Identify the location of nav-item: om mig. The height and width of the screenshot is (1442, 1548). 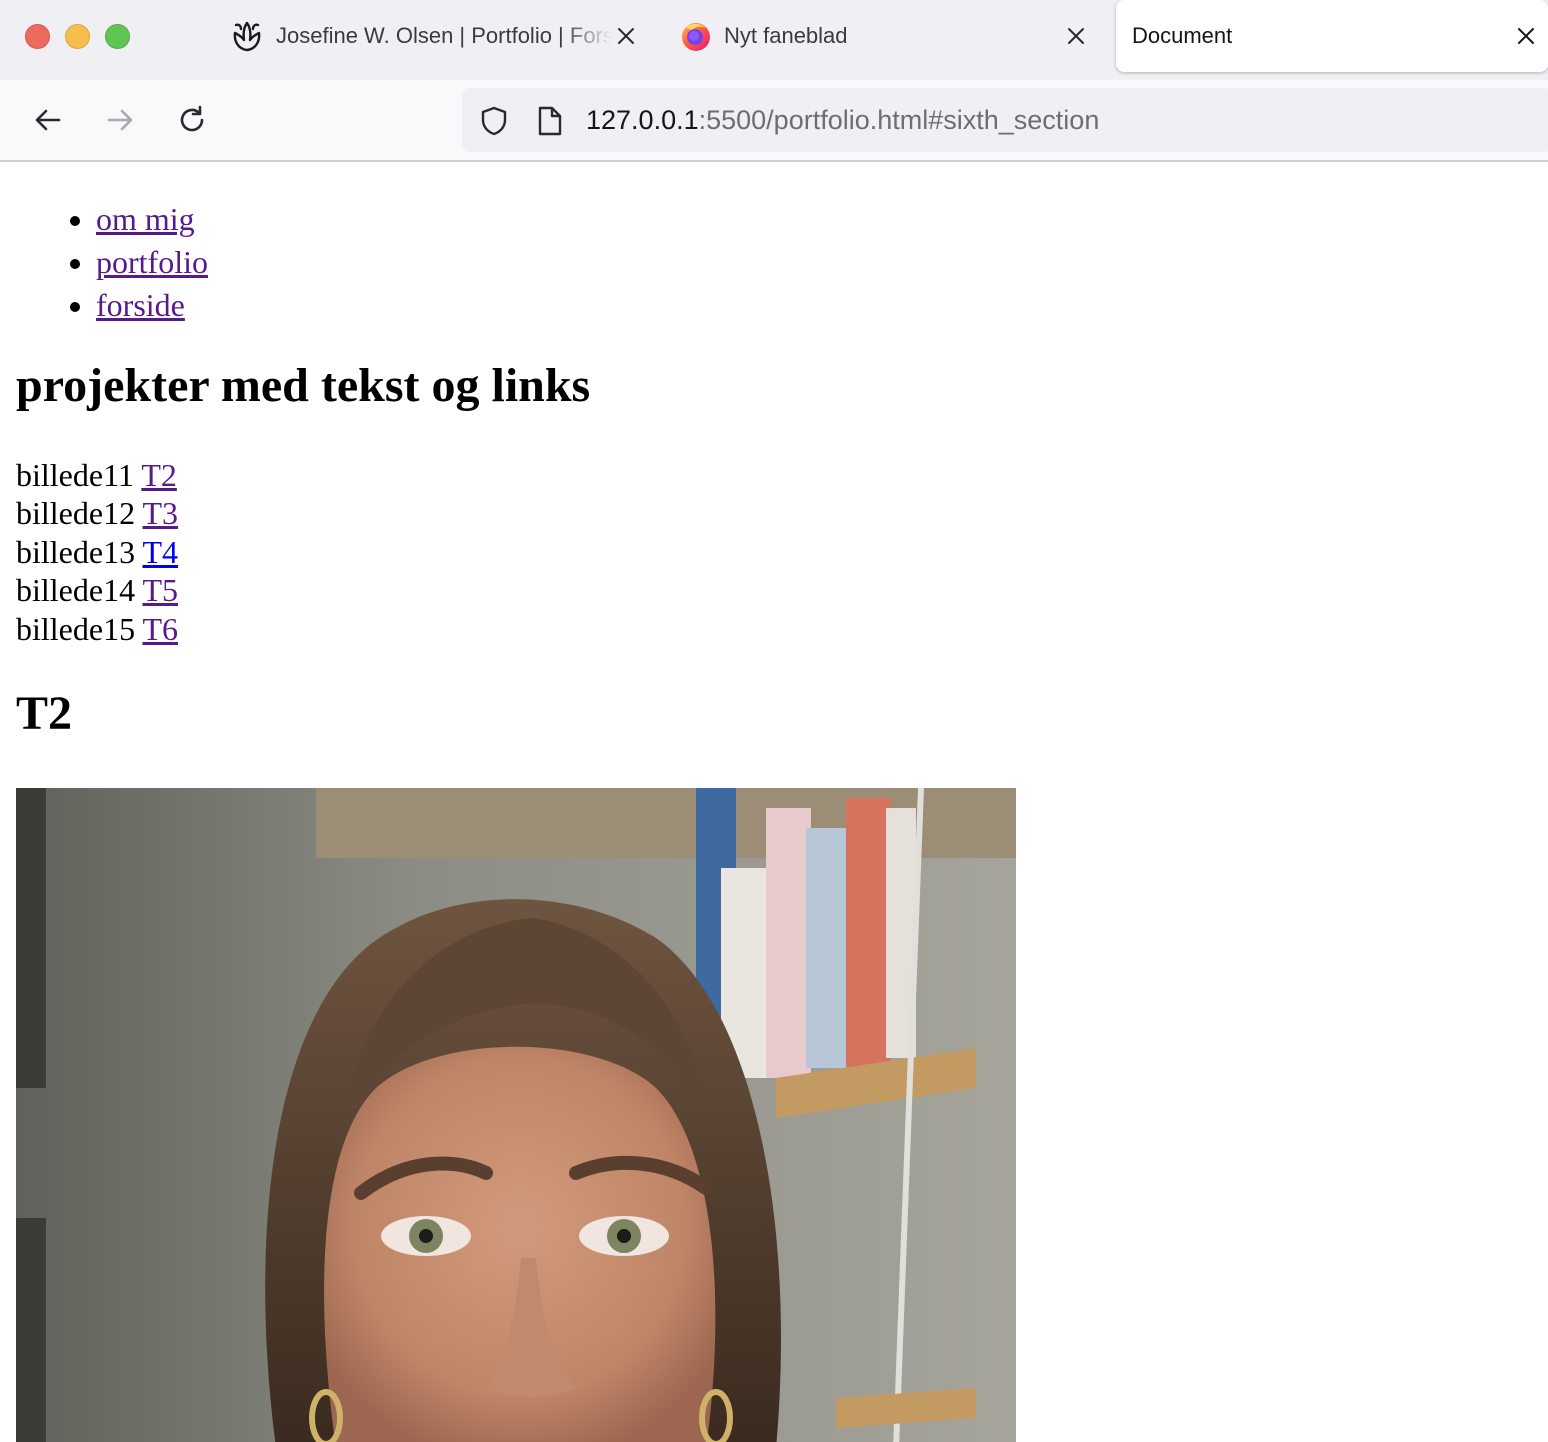
(152, 219).